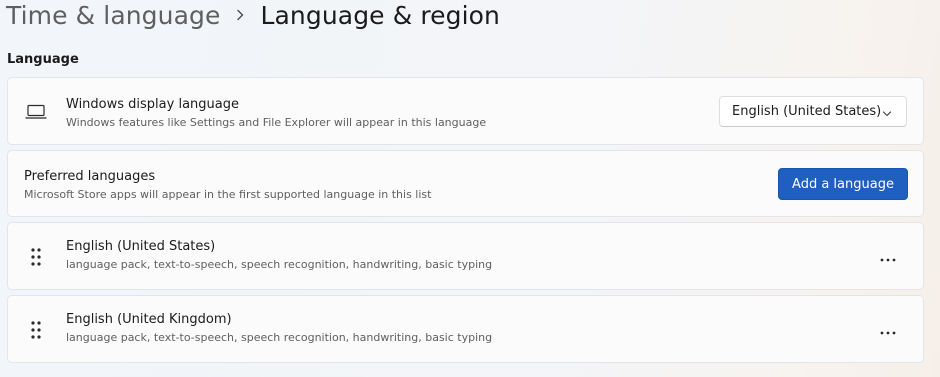  What do you see at coordinates (887, 114) in the screenshot?
I see `chevron-down-icon` at bounding box center [887, 114].